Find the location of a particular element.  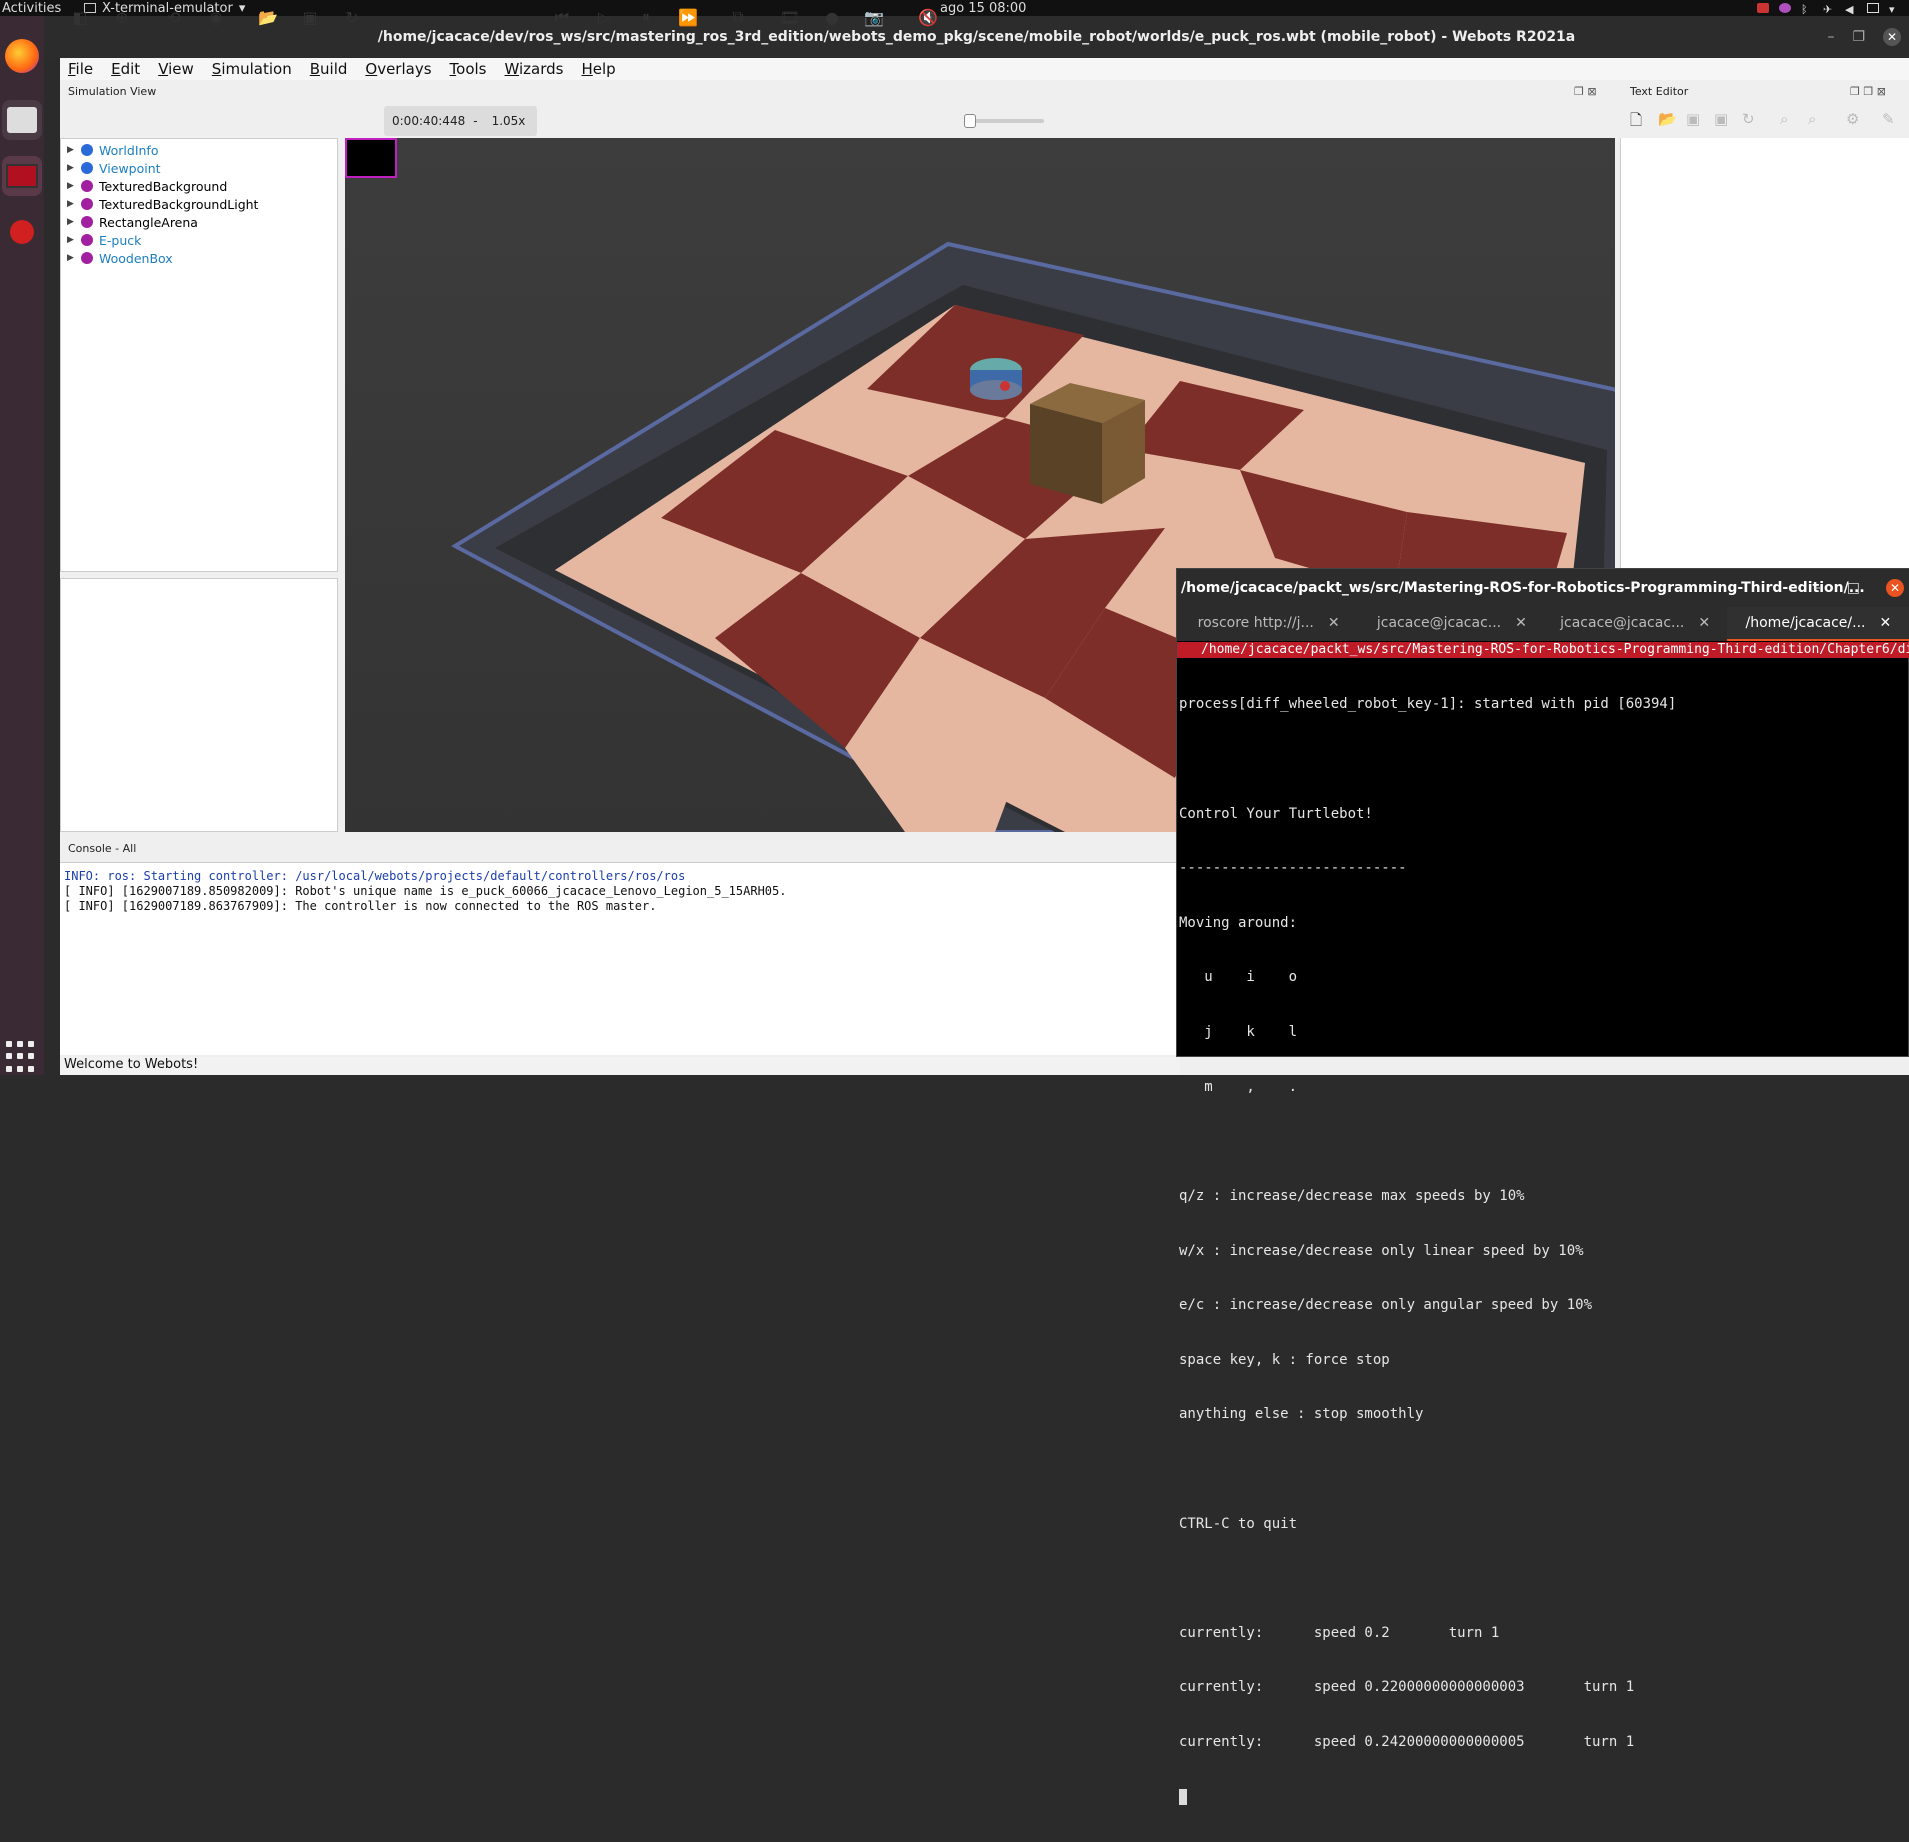

epuck-robot-model is located at coordinates (996, 379).